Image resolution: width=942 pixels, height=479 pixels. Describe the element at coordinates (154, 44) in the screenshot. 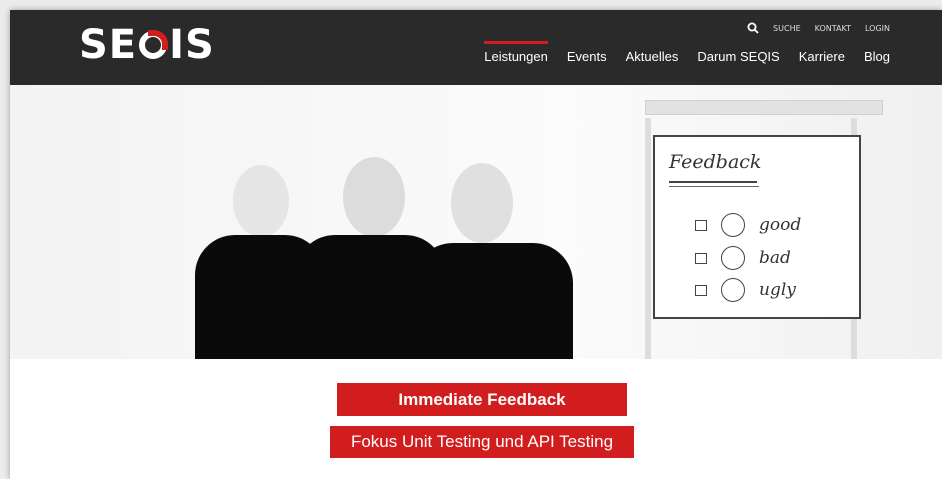

I see `logo-q-icon` at that location.